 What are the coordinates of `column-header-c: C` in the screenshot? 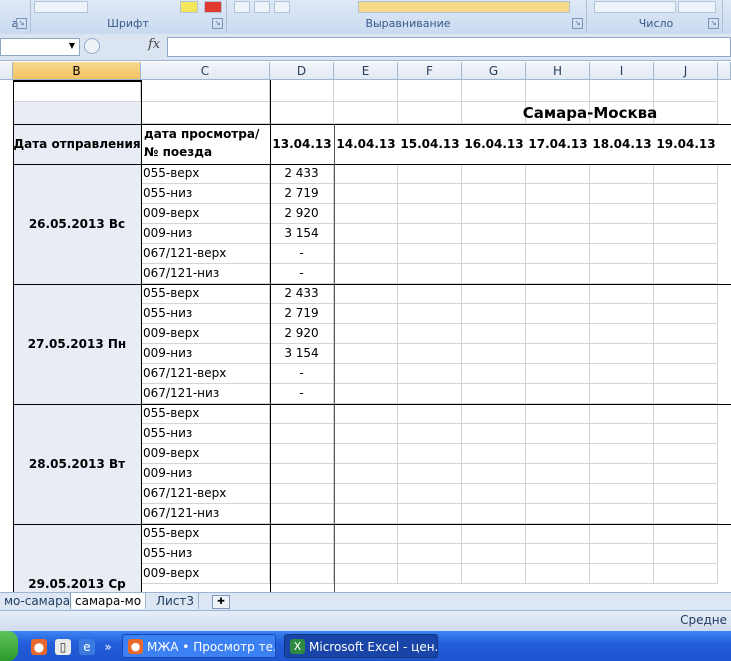 It's located at (205, 71).